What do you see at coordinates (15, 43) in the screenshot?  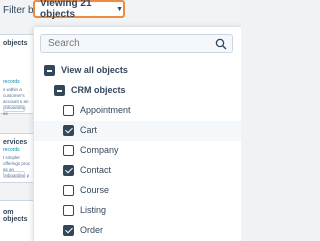 I see `card-header: objects` at bounding box center [15, 43].